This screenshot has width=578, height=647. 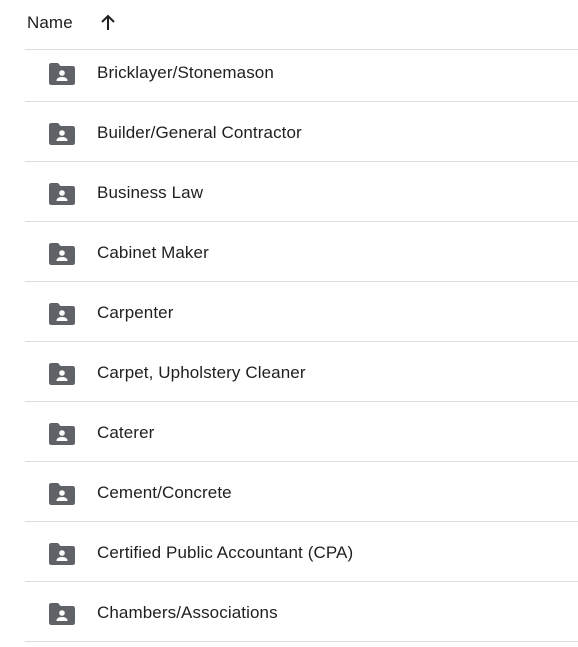 I want to click on list-item: Cement/Concrete, so click(x=301, y=492).